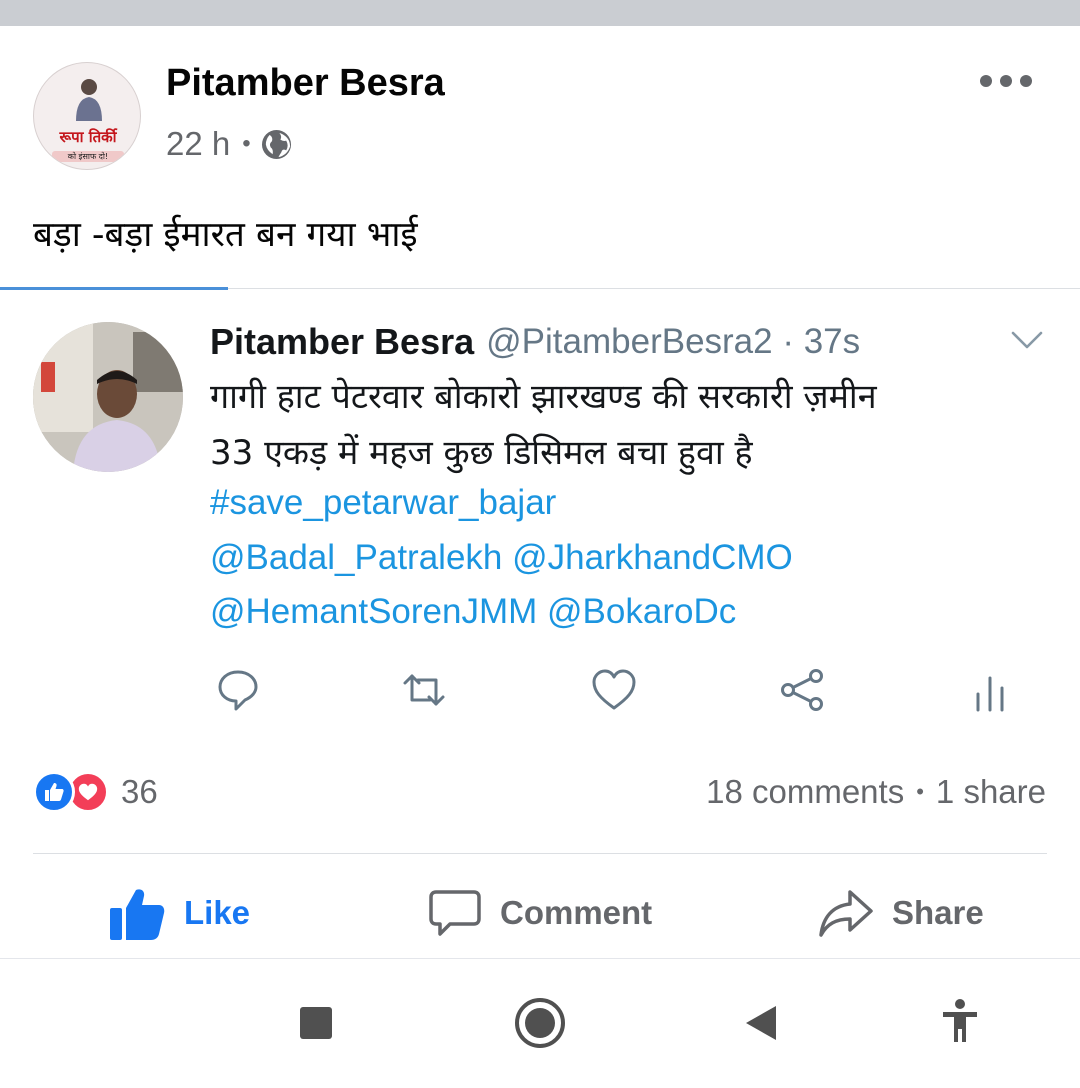 The image size is (1080, 1088). I want to click on share-arrow-icon, so click(846, 913).